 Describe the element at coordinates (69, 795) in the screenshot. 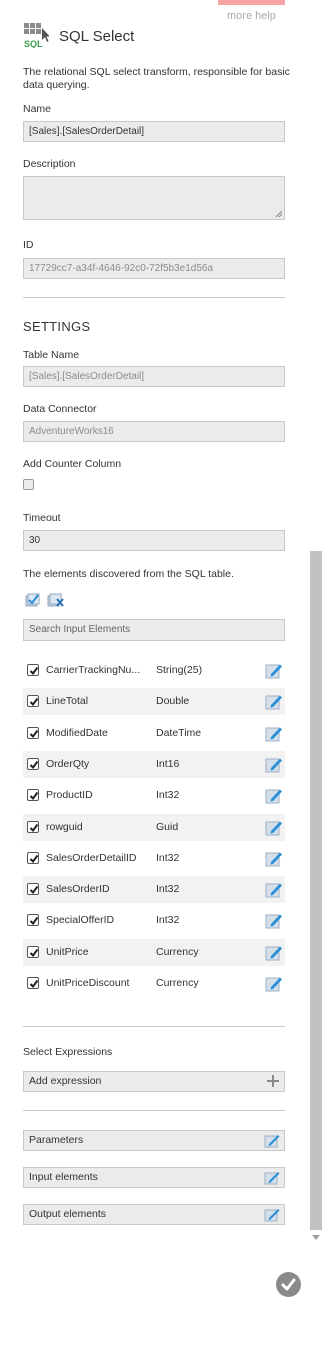

I see `element-name: ProductID` at that location.